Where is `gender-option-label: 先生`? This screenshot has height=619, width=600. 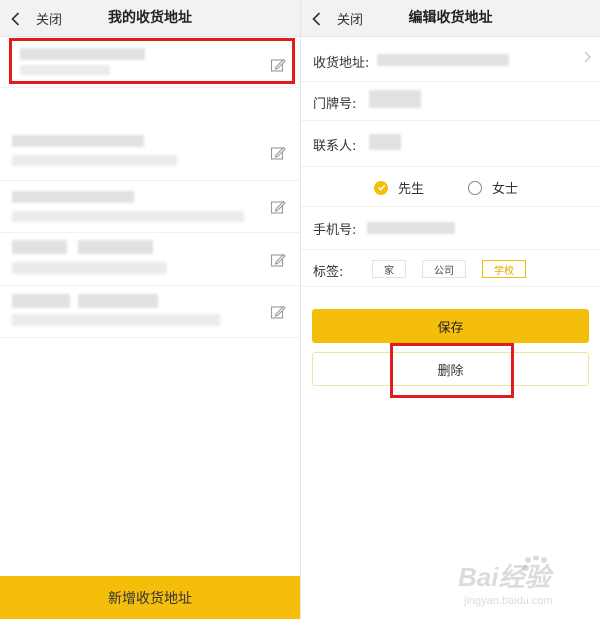 gender-option-label: 先生 is located at coordinates (411, 189).